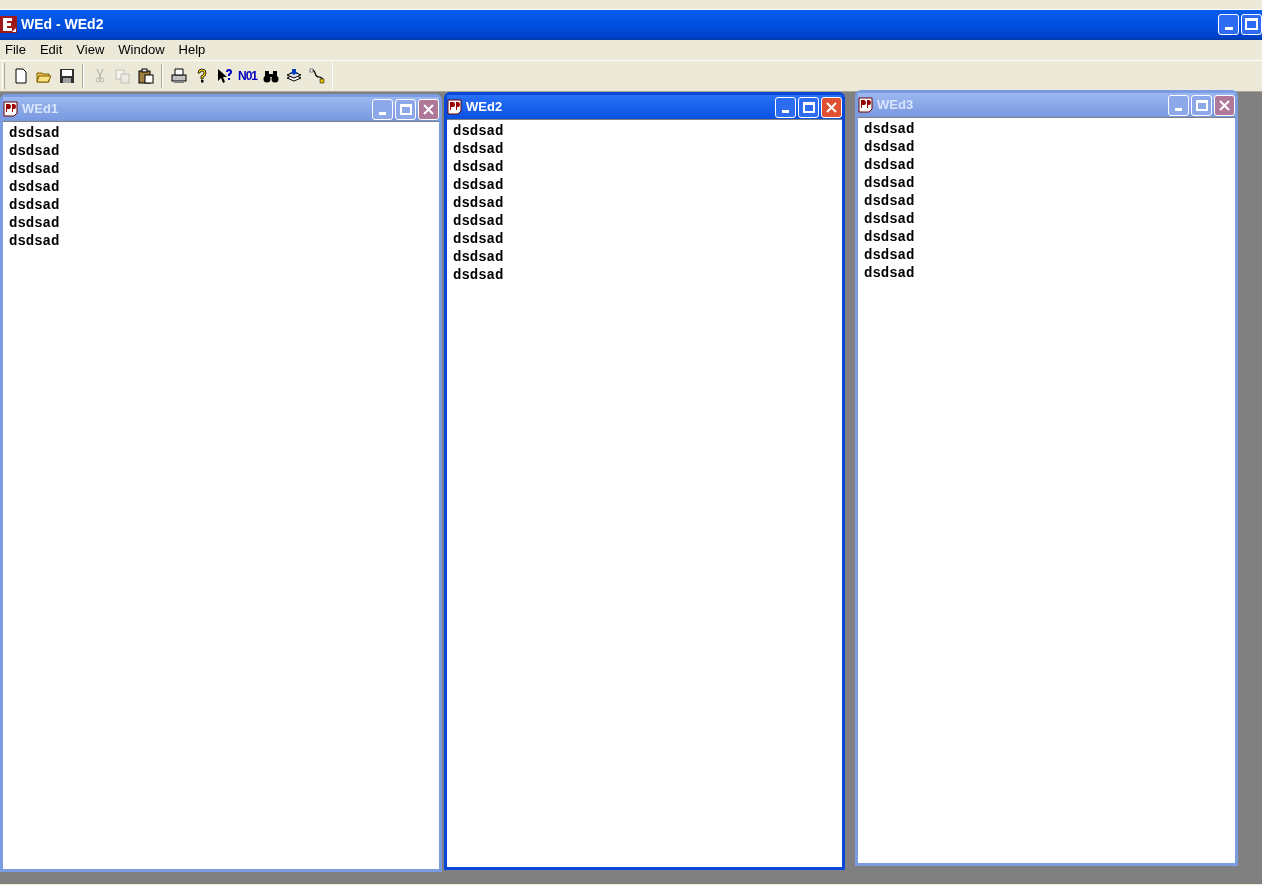 The width and height of the screenshot is (1262, 885). What do you see at coordinates (484, 107) in the screenshot?
I see `document-title: WEd2` at bounding box center [484, 107].